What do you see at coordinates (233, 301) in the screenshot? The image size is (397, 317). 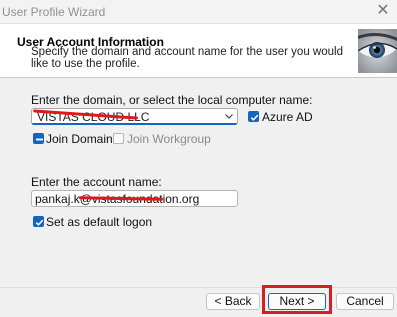 I see `back-button: < Back` at bounding box center [233, 301].